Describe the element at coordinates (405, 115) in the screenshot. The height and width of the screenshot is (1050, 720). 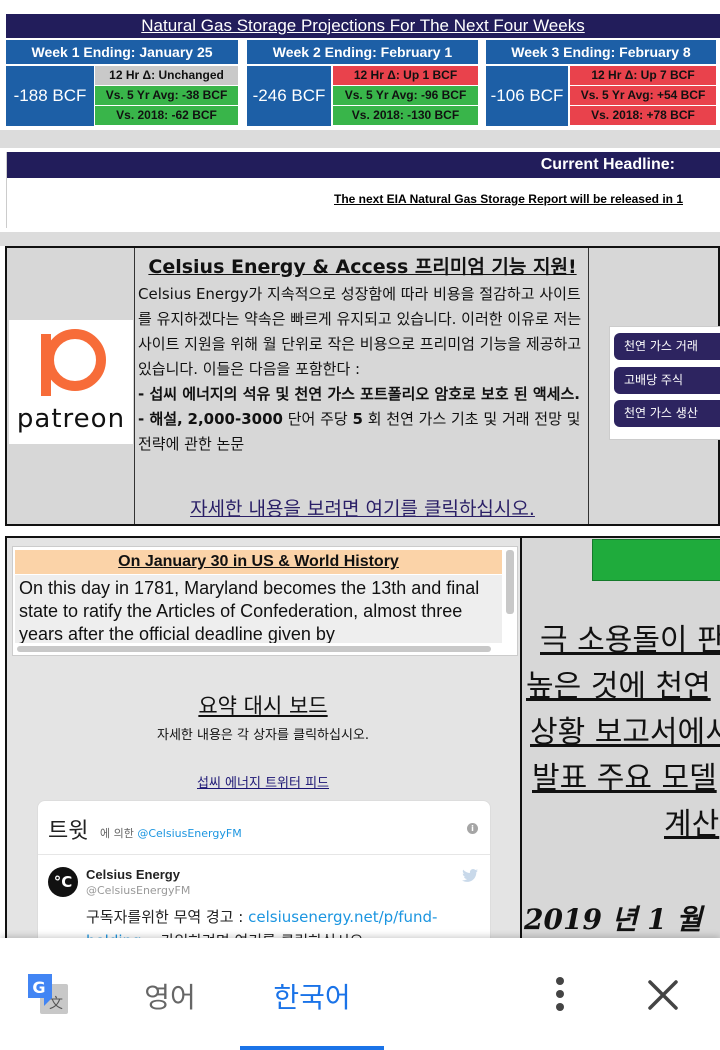
I see `stat-vs-2018: Vs. 2018: -130 BCF` at that location.